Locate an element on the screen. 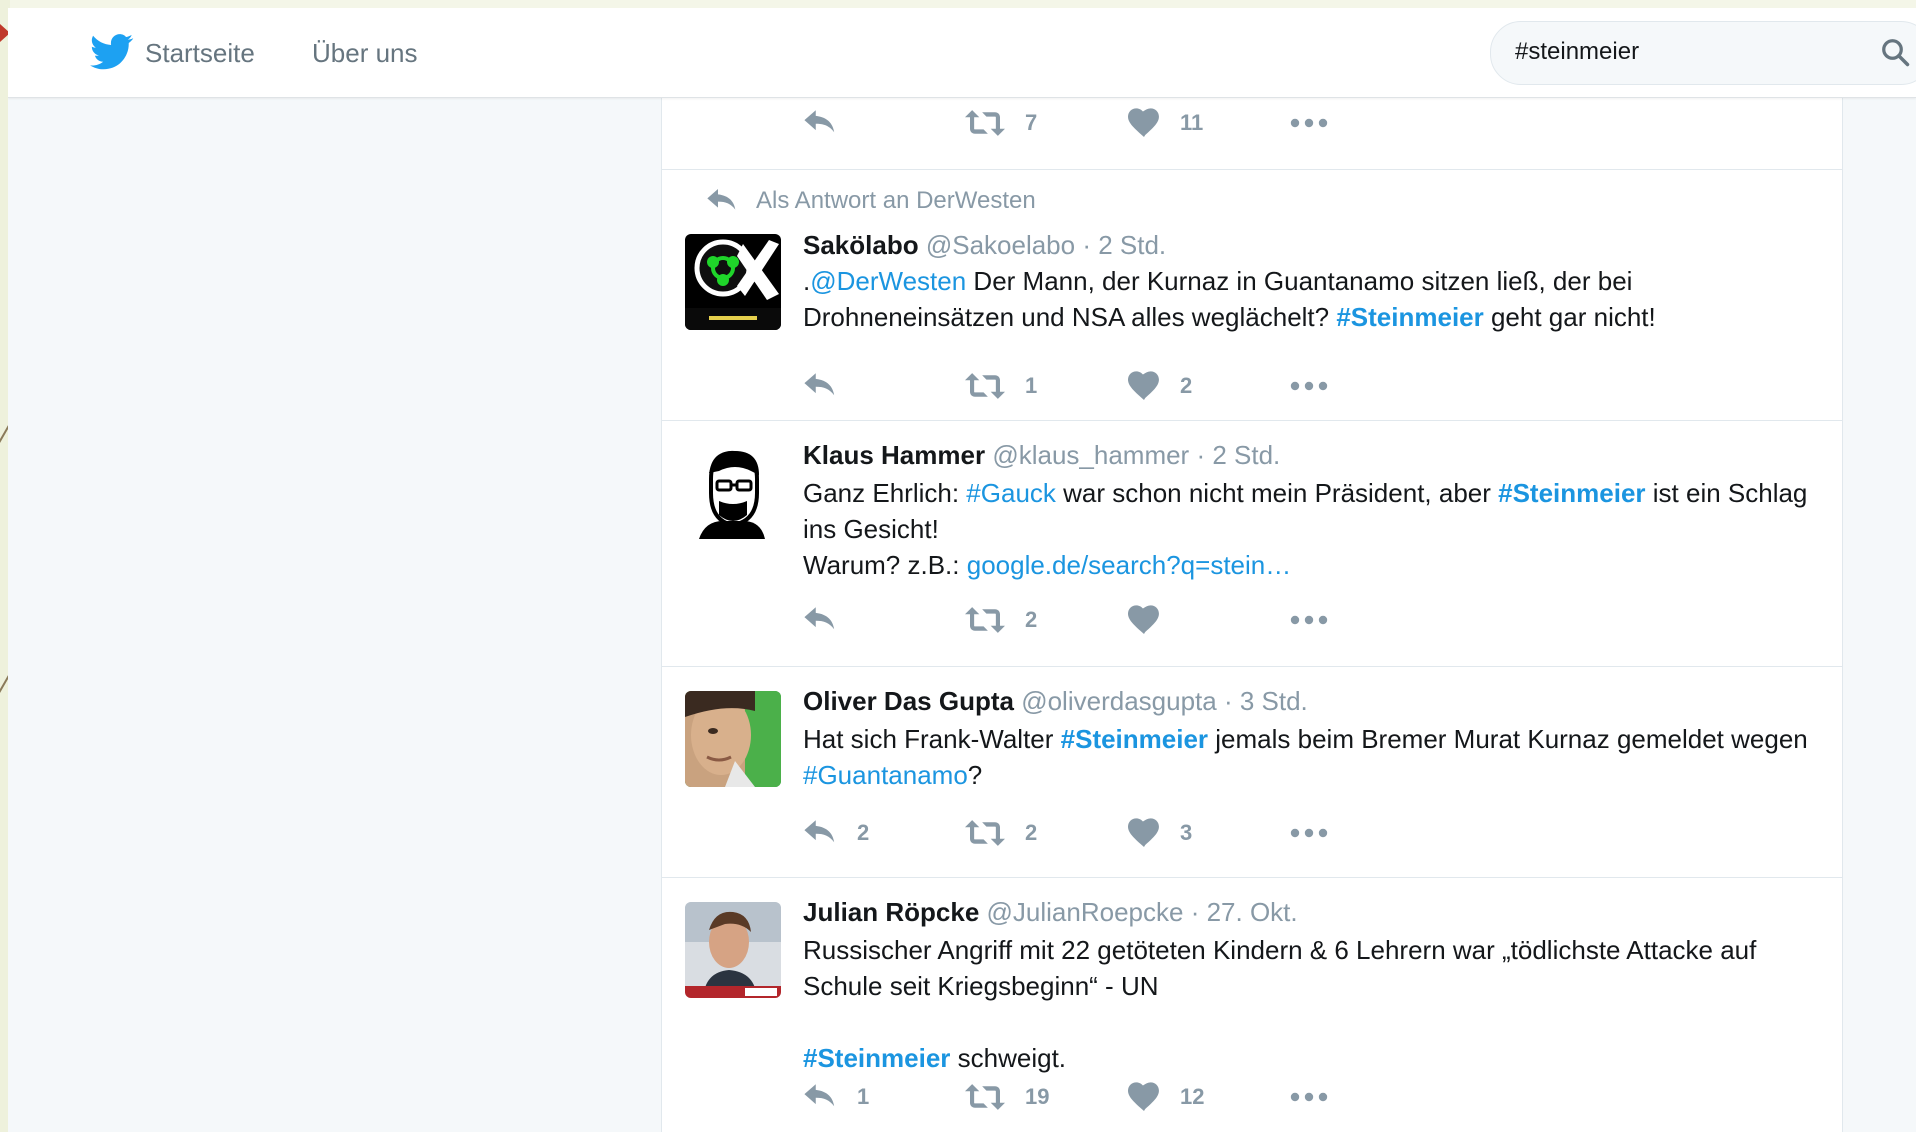 The height and width of the screenshot is (1132, 1916). reply-button: 1 is located at coordinates (843, 1098).